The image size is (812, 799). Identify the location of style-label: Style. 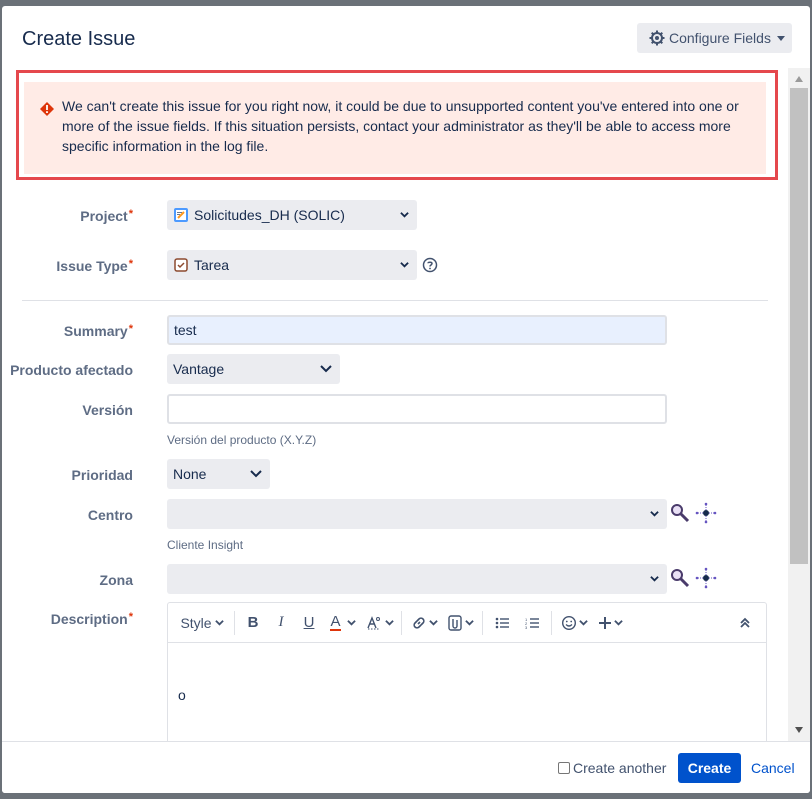
(196, 622).